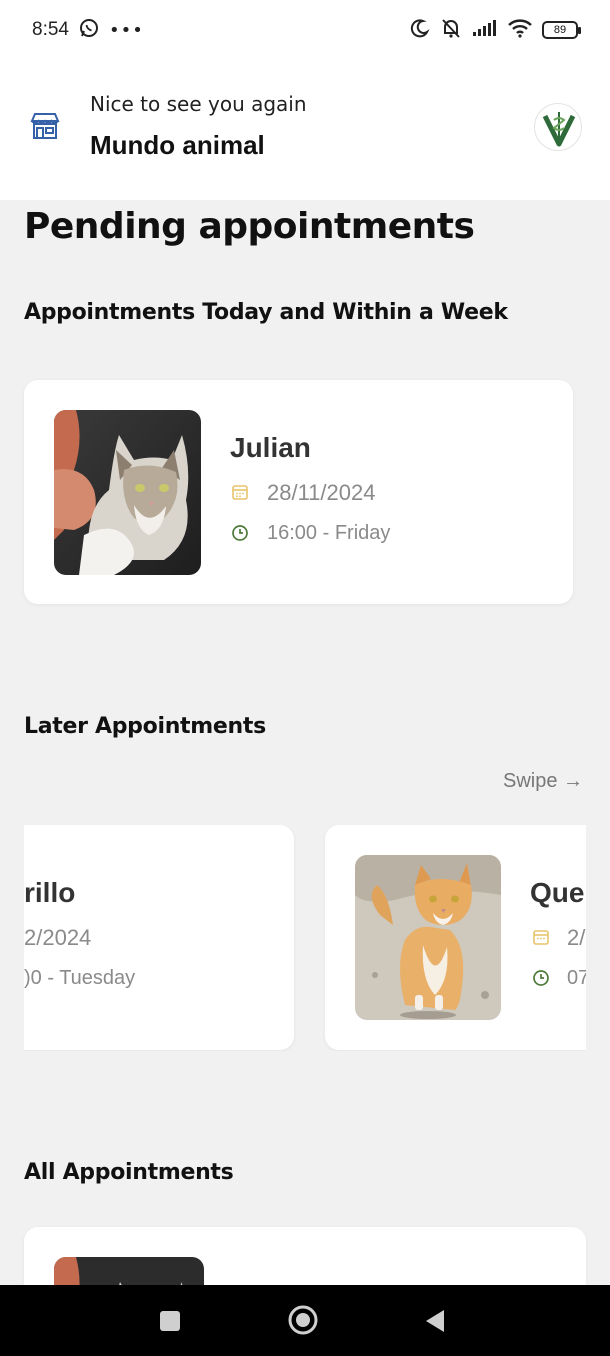 The height and width of the screenshot is (1356, 610). I want to click on system-nav-bar, so click(305, 1320).